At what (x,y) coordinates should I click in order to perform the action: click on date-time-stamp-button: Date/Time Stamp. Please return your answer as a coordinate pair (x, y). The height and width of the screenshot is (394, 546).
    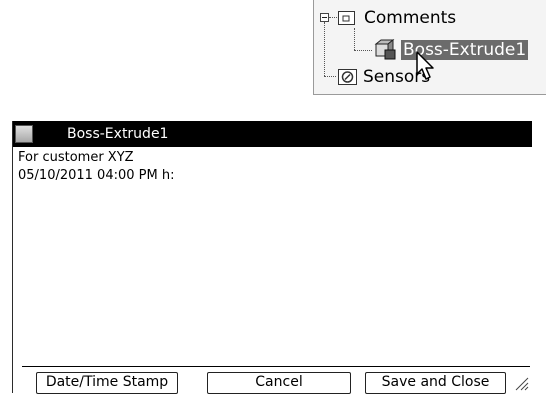
    Looking at the image, I should click on (107, 383).